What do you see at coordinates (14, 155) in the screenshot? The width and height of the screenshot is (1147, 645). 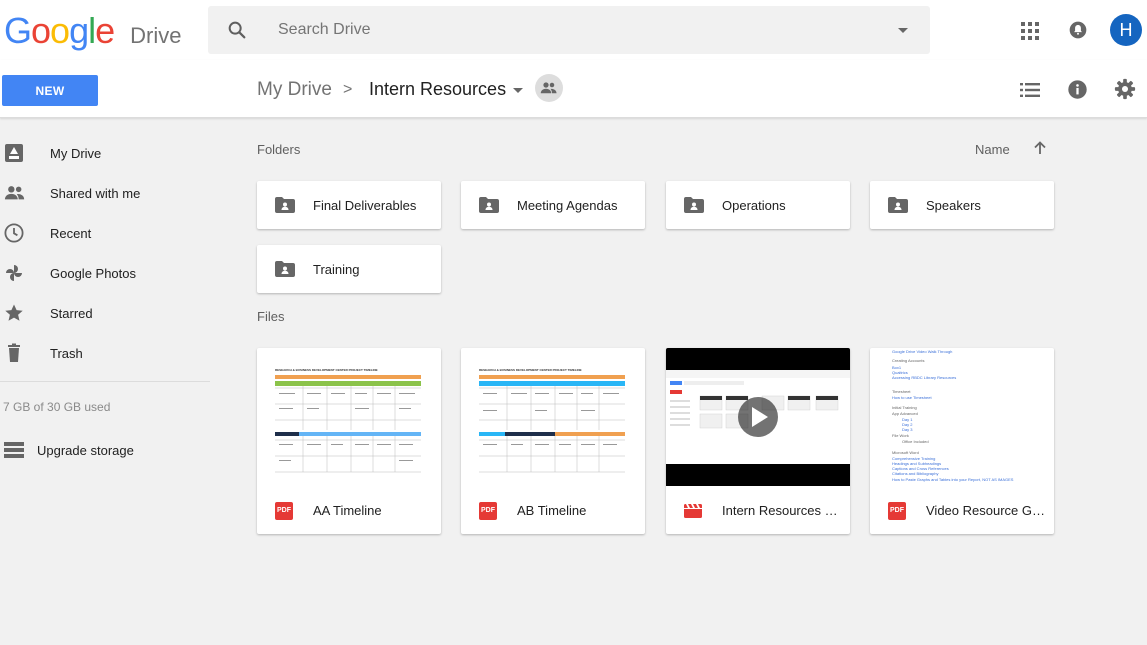 I see `drive-icon` at bounding box center [14, 155].